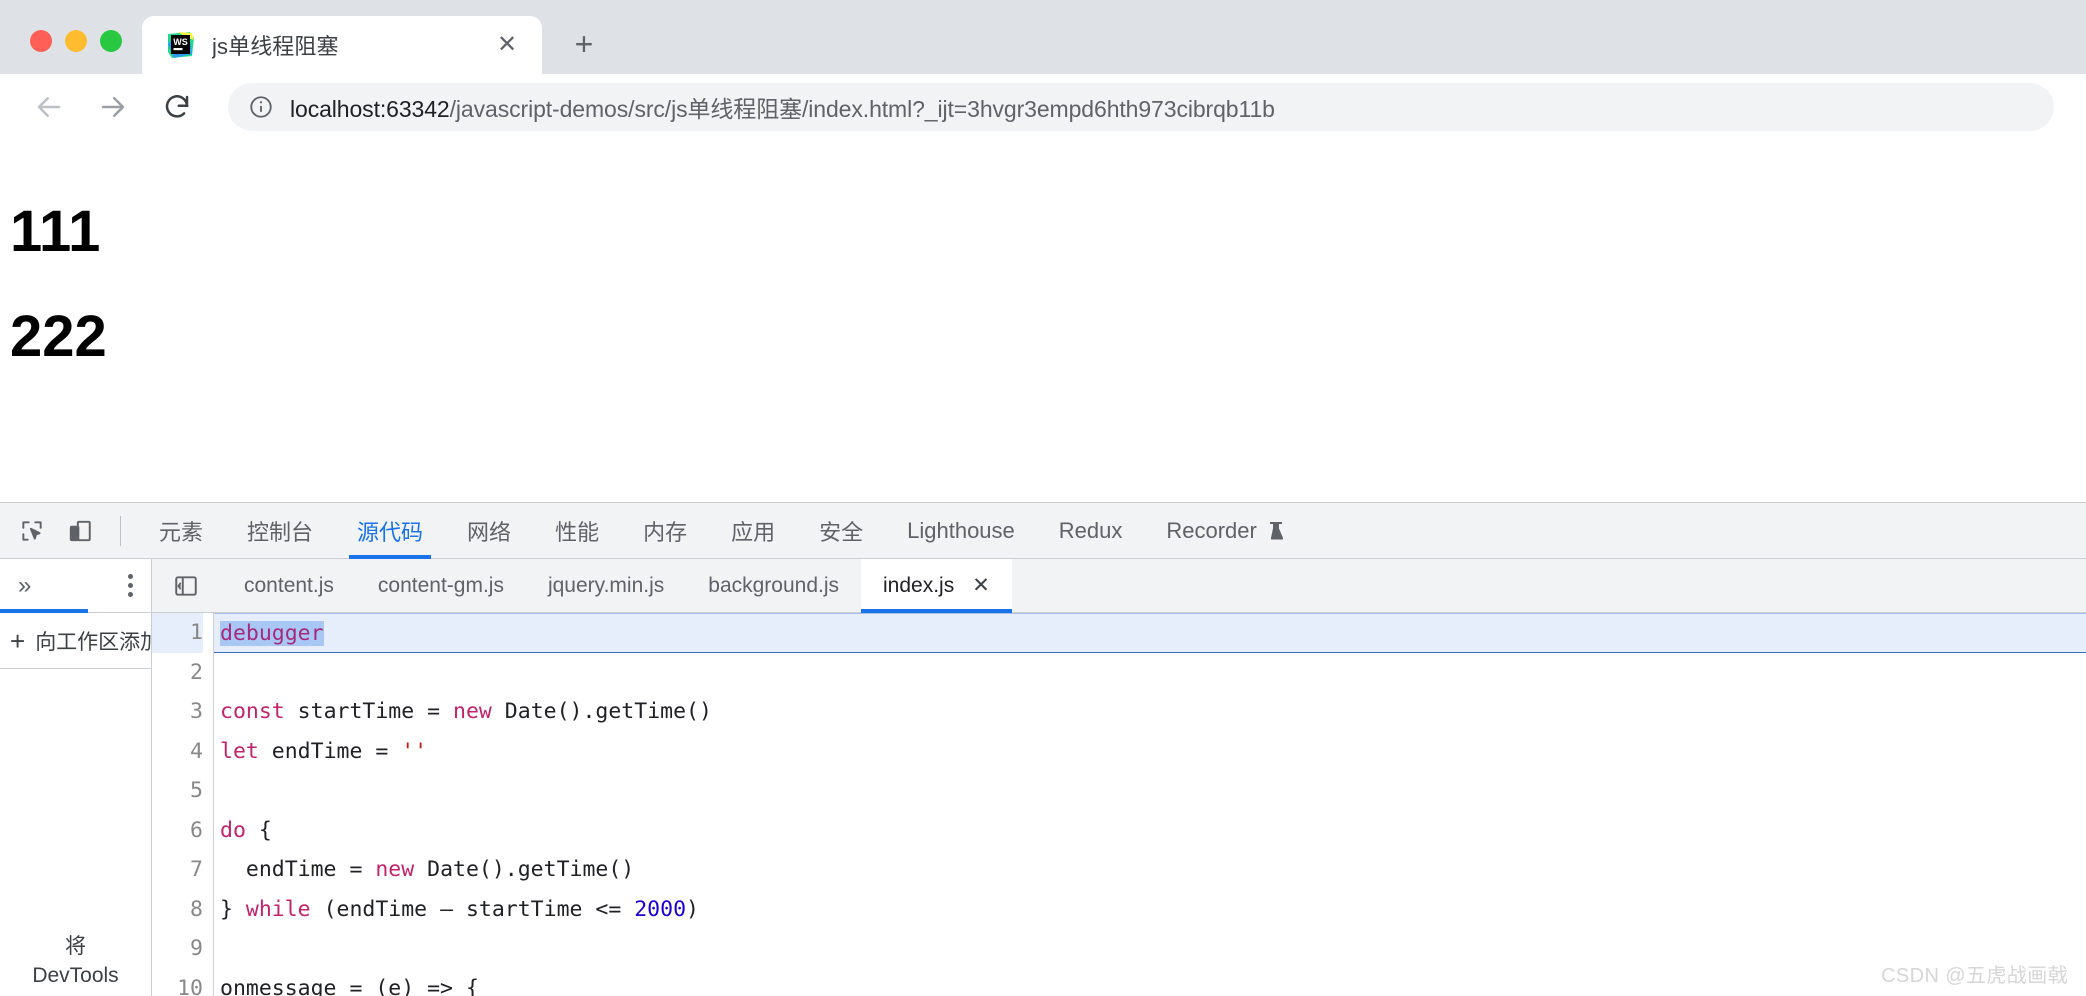 The height and width of the screenshot is (996, 2086). I want to click on svg-text: WS, so click(180, 42).